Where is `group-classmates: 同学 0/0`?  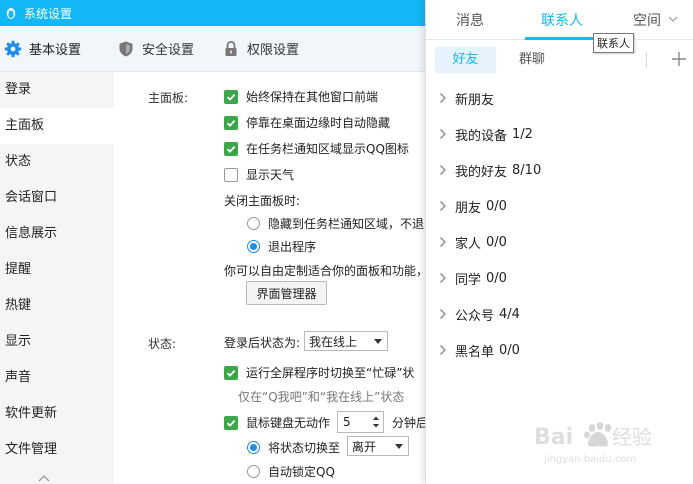 group-classmates: 同学 0/0 is located at coordinates (559, 278).